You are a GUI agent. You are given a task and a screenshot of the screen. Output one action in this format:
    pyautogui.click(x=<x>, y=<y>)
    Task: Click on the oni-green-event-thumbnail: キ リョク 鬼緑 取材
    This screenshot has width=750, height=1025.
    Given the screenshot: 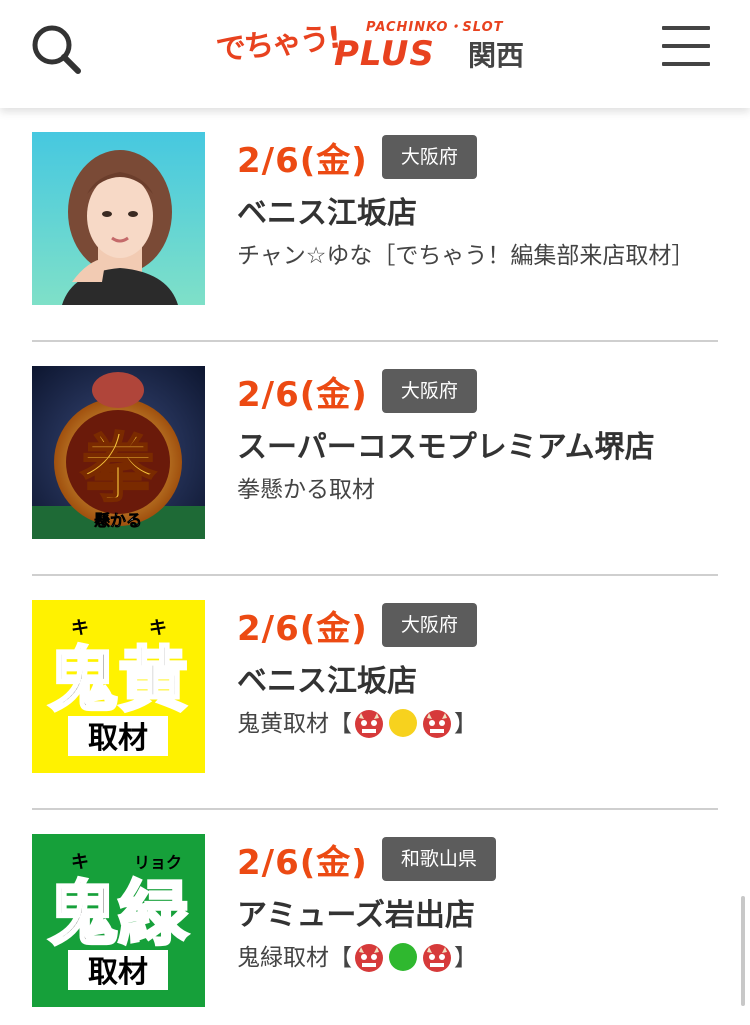 What is the action you would take?
    pyautogui.click(x=118, y=920)
    